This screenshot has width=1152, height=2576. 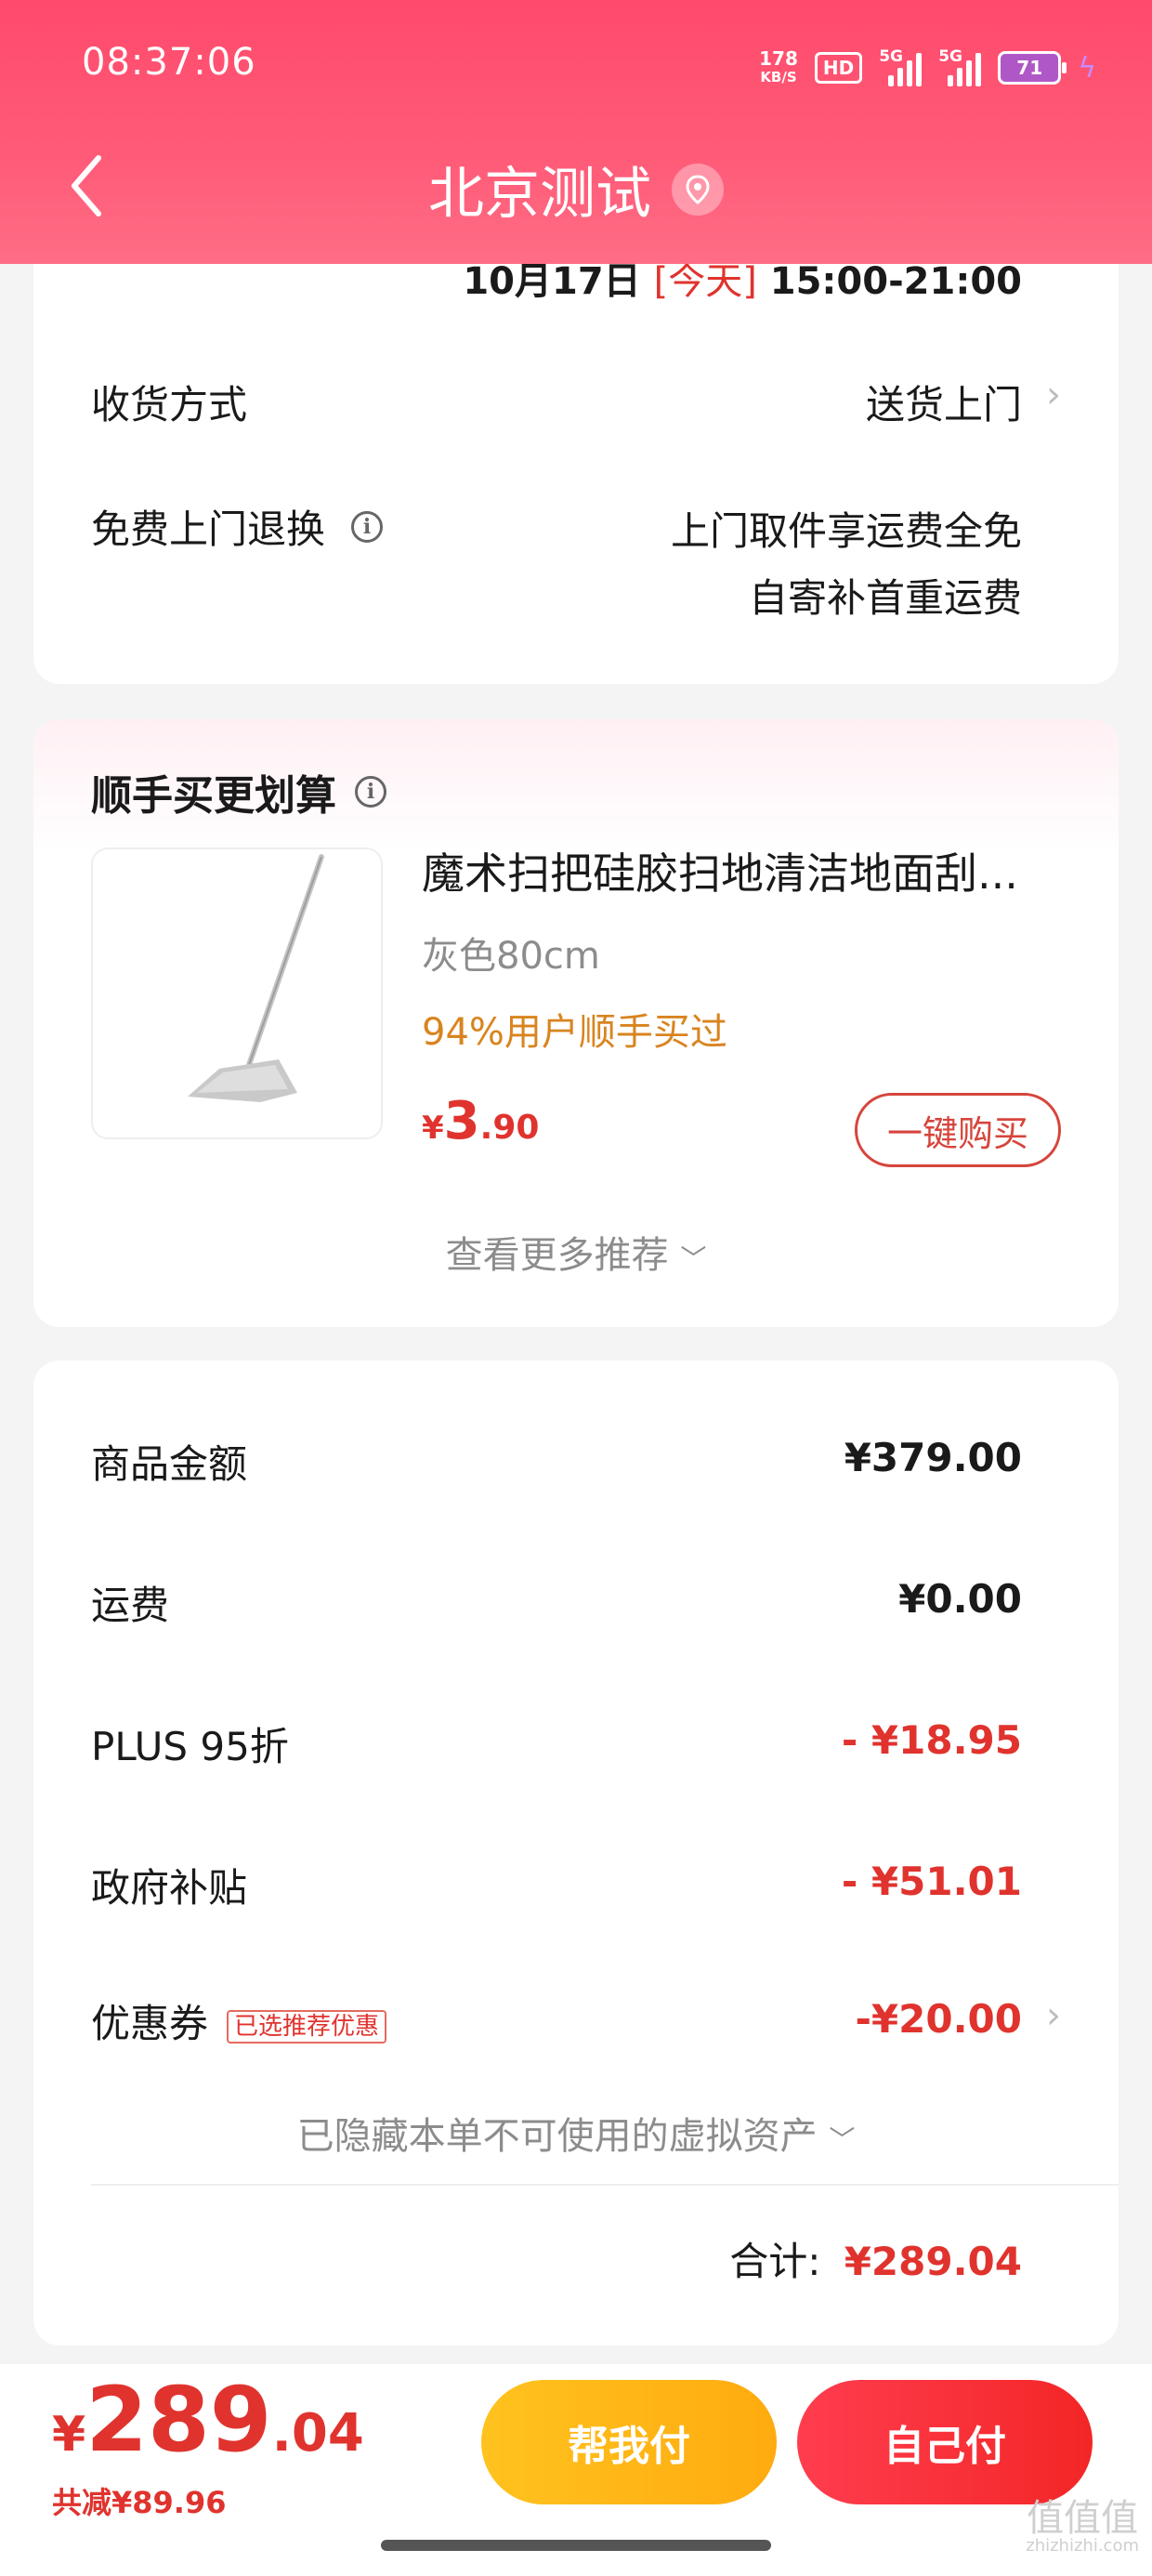 What do you see at coordinates (938, 2019) in the screenshot?
I see `coupon-value: -¥20.00` at bounding box center [938, 2019].